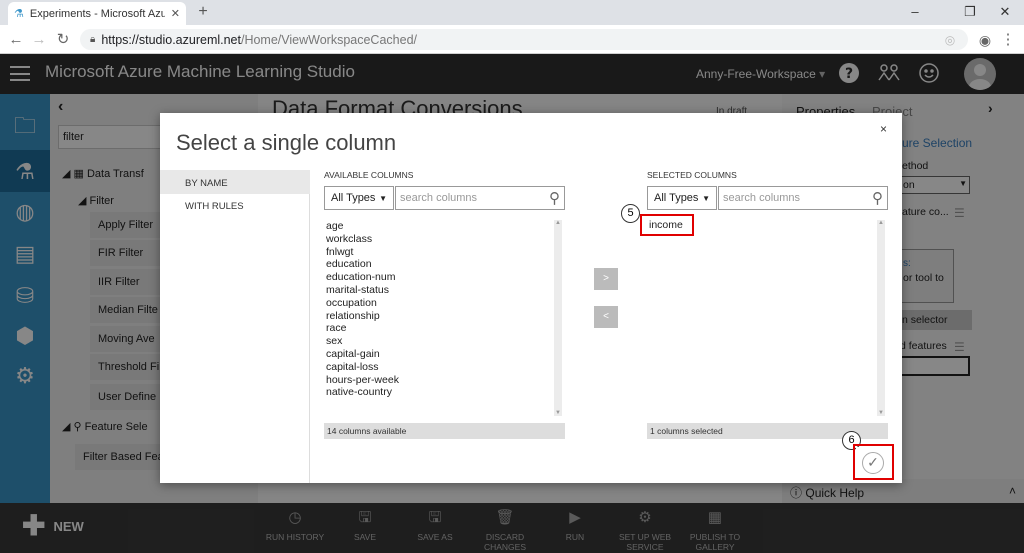 The width and height of the screenshot is (1024, 553). I want to click on list-item: capital-loss, so click(439, 367).